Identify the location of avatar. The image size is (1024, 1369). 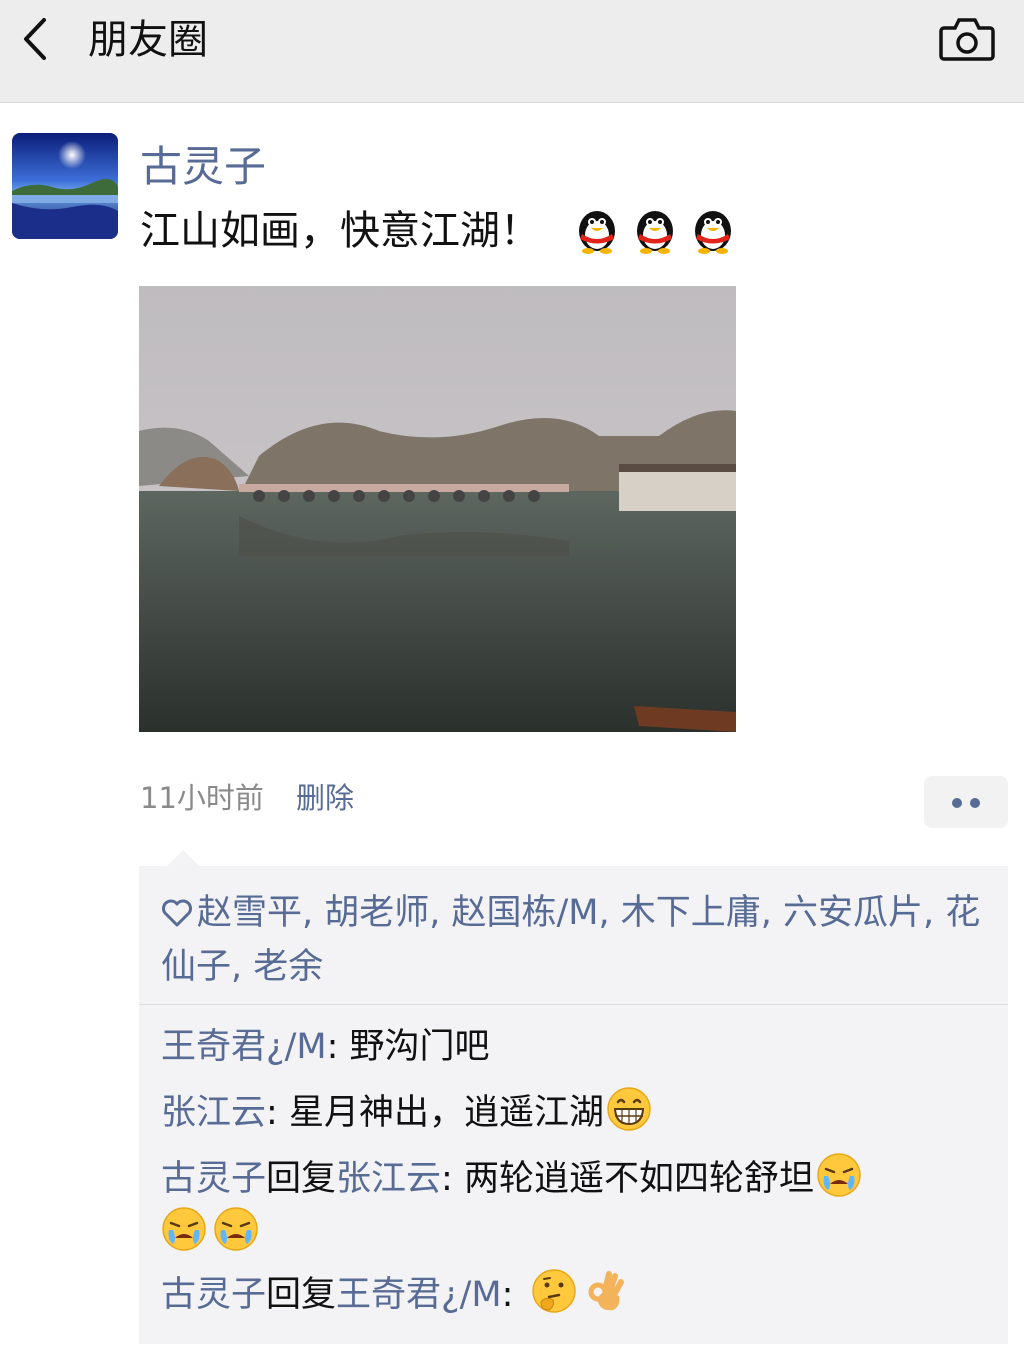
(65, 186).